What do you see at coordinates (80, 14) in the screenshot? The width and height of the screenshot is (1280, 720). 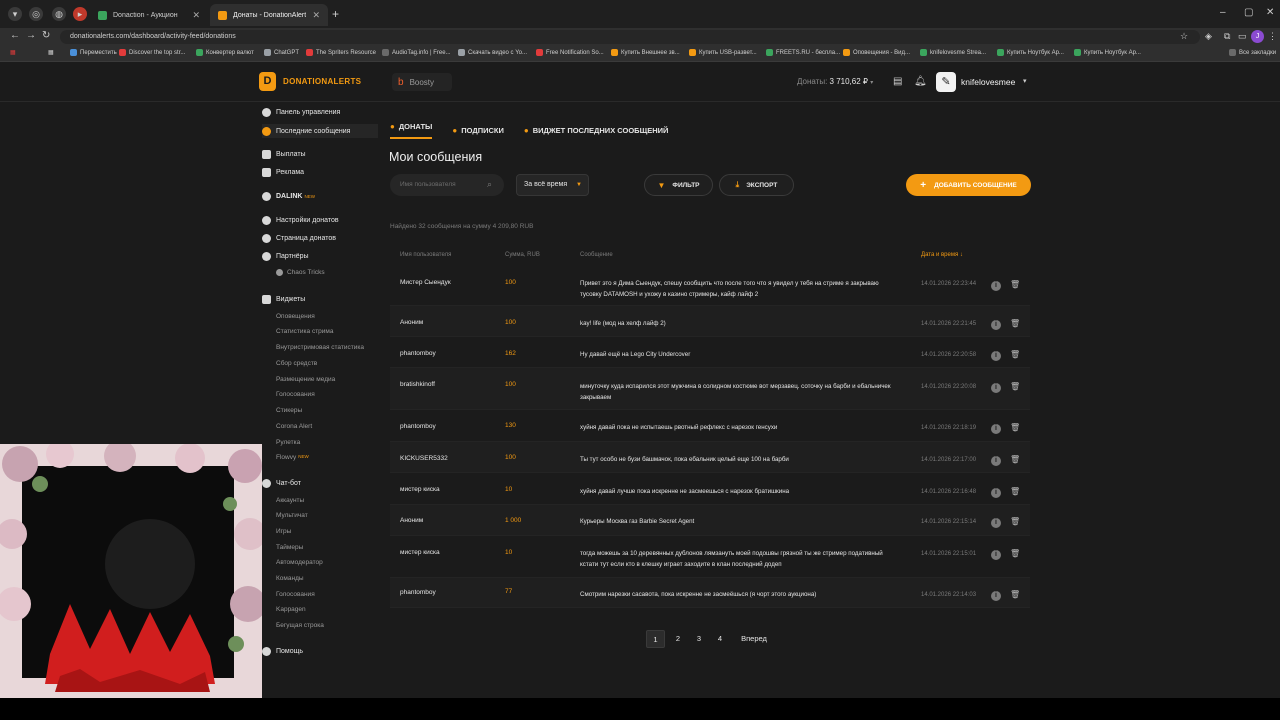 I see `pinned-tab-icon: ▸` at bounding box center [80, 14].